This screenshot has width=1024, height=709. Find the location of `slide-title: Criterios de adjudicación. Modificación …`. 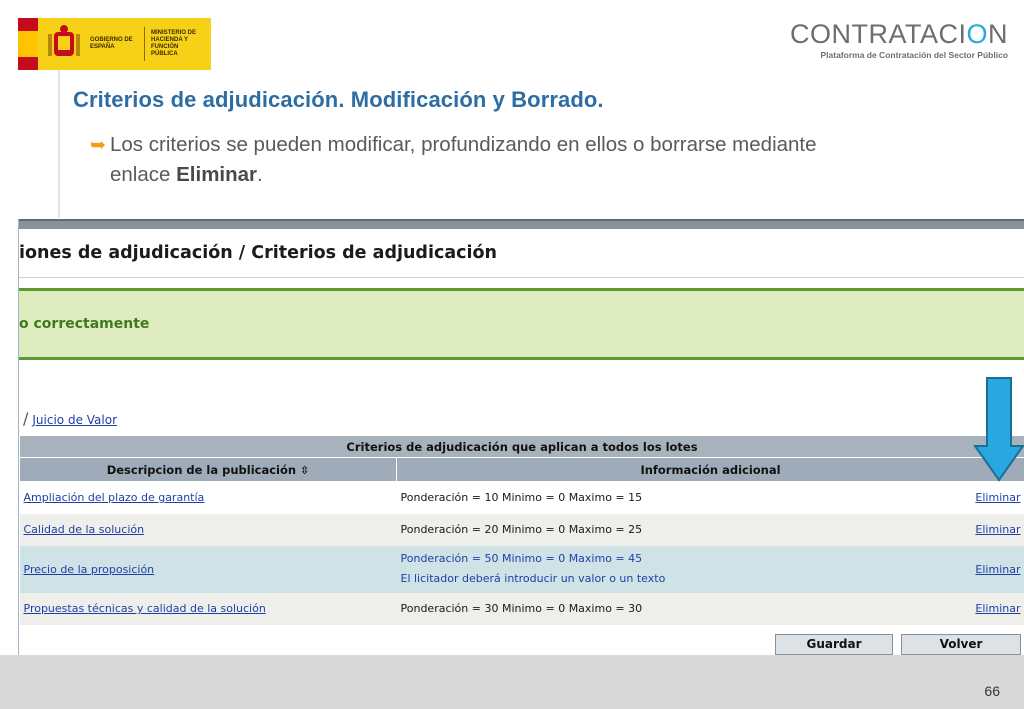

slide-title: Criterios de adjudicación. Modificación … is located at coordinates (338, 99).